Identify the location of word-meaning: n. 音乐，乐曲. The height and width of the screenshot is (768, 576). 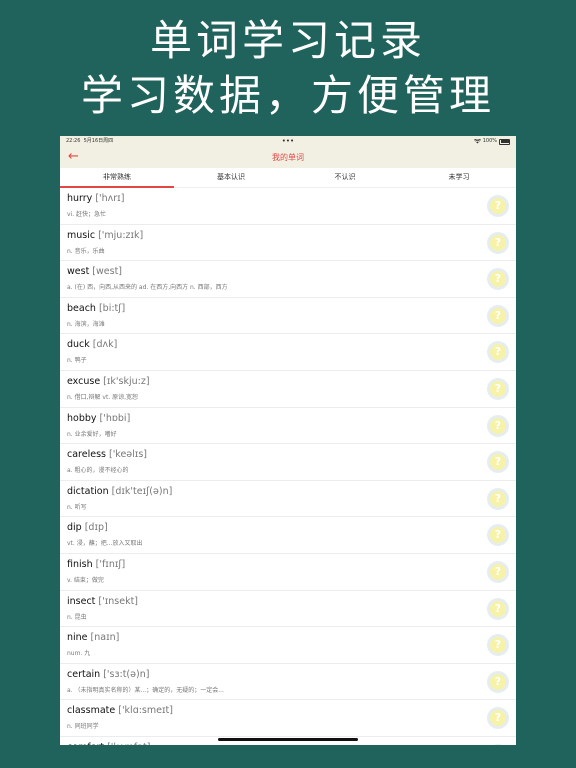
(86, 251).